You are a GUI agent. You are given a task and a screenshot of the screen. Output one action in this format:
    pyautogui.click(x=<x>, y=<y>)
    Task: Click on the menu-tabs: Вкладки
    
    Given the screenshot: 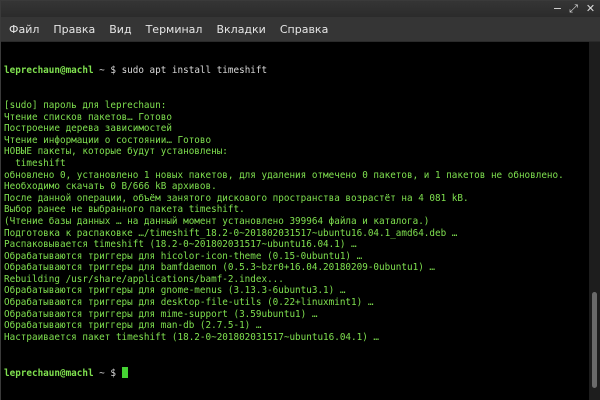 What is the action you would take?
    pyautogui.click(x=240, y=29)
    